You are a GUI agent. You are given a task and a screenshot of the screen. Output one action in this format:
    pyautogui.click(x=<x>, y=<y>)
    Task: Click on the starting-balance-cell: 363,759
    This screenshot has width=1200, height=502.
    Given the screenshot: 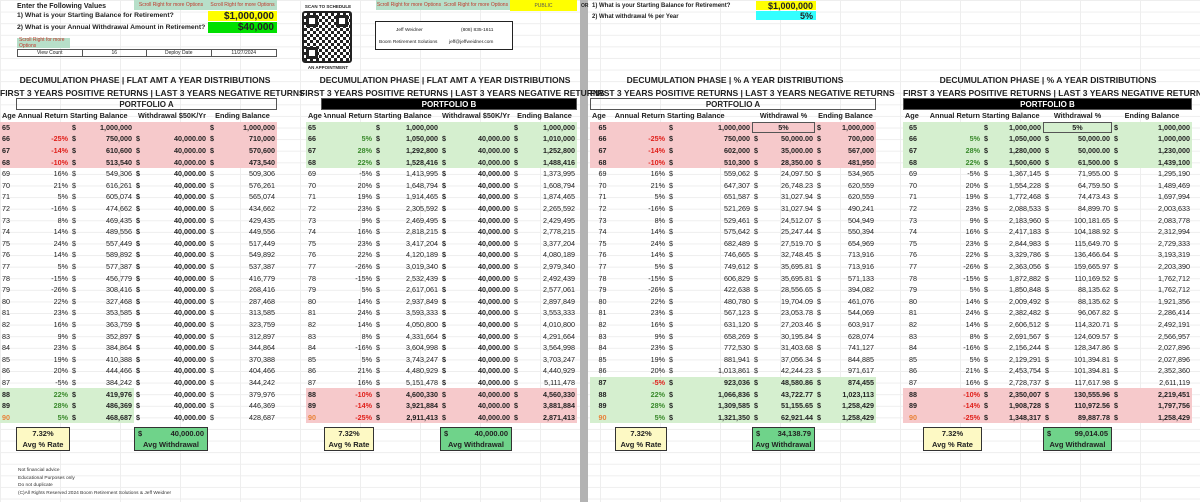 What is the action you would take?
    pyautogui.click(x=119, y=324)
    